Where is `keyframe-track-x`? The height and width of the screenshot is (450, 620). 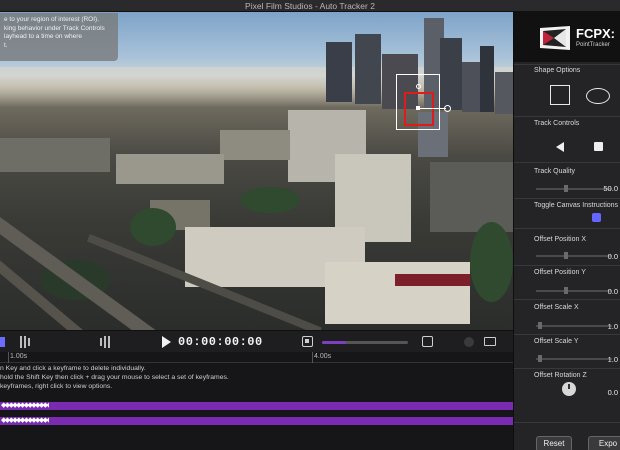 keyframe-track-x is located at coordinates (256, 406).